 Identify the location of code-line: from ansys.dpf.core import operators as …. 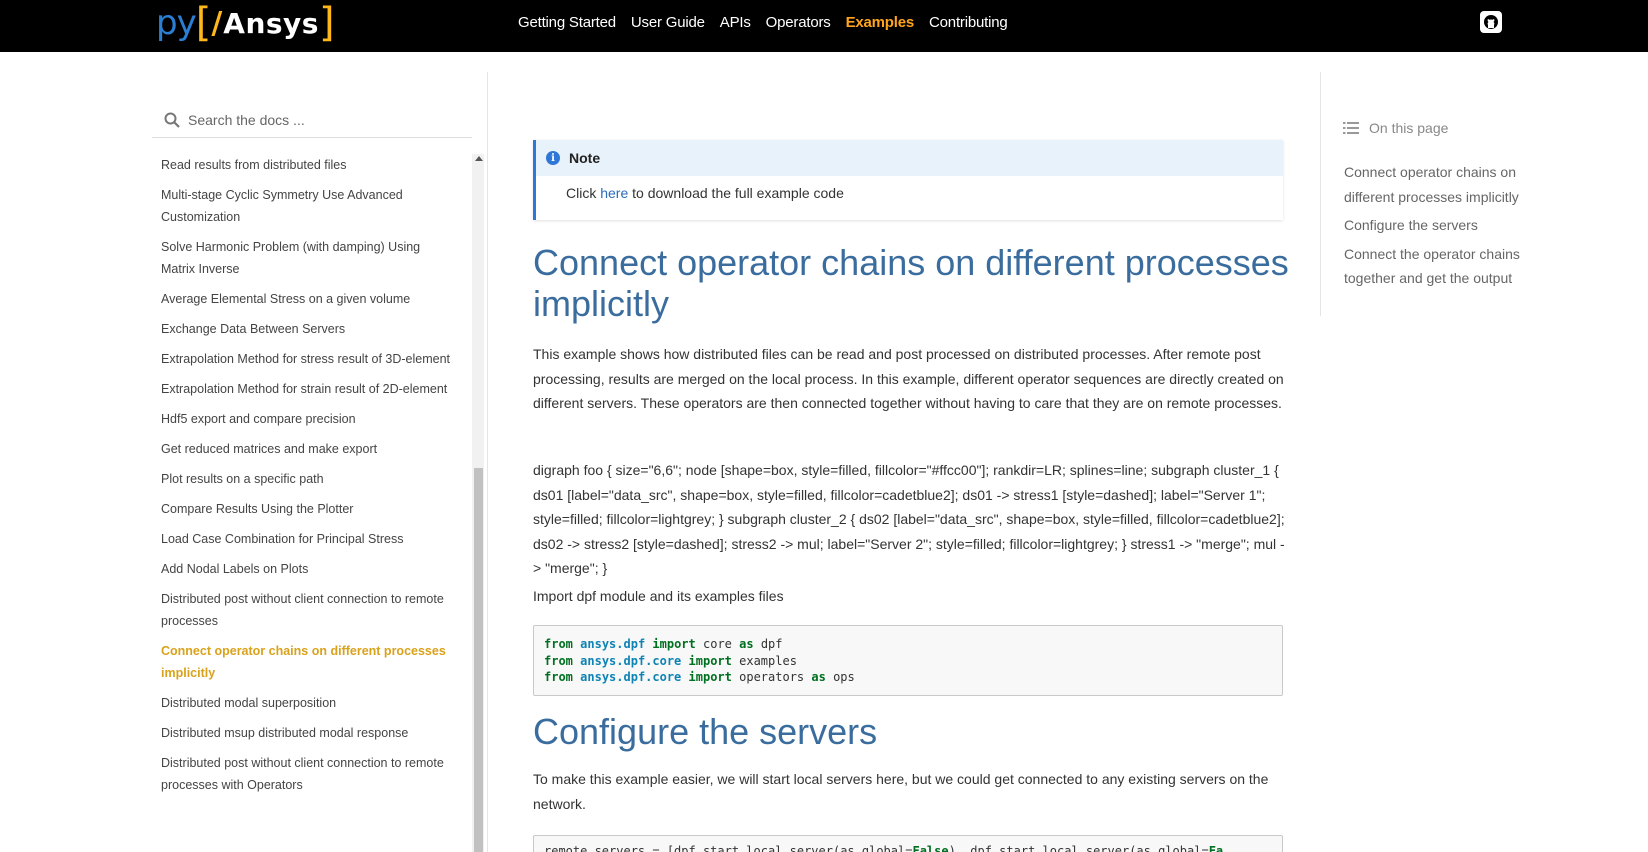
(699, 677).